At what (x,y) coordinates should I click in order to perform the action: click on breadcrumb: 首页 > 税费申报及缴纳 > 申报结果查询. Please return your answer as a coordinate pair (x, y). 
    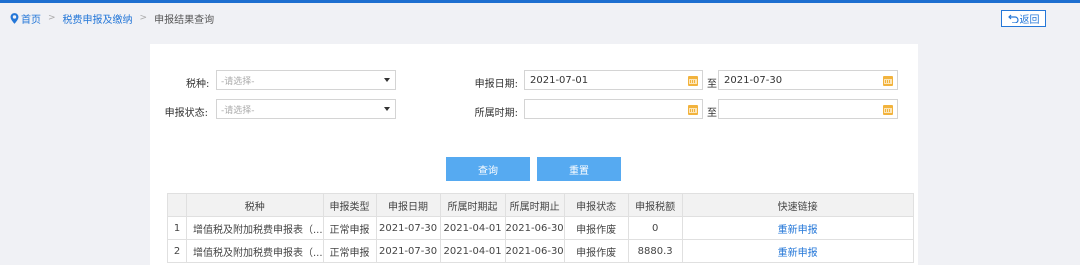
    Looking at the image, I should click on (112, 18).